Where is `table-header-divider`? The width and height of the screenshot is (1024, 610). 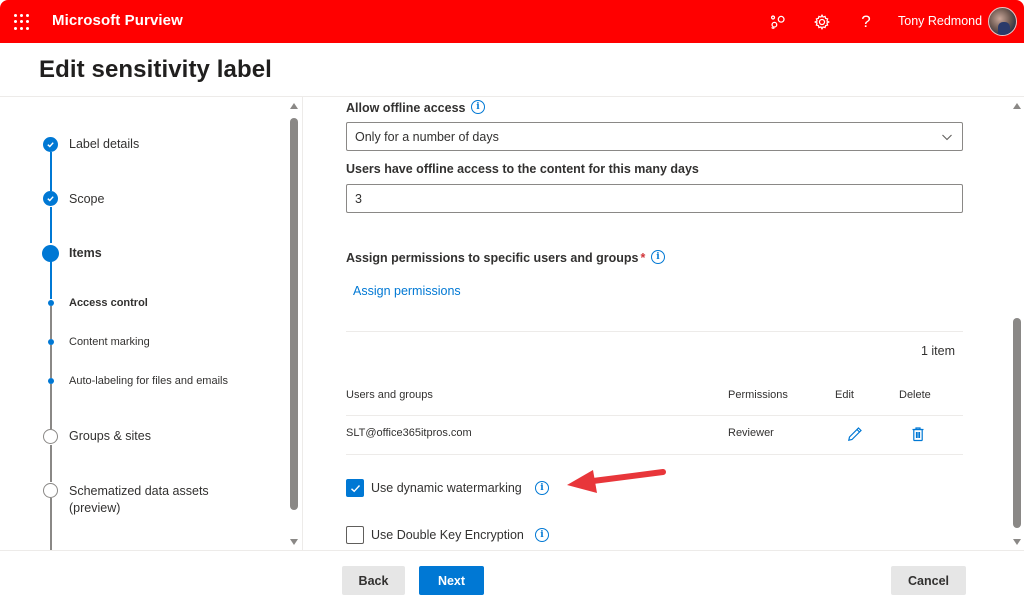
table-header-divider is located at coordinates (654, 415).